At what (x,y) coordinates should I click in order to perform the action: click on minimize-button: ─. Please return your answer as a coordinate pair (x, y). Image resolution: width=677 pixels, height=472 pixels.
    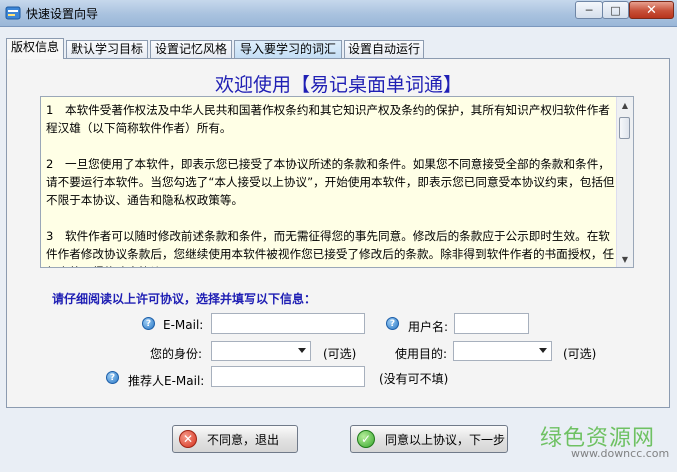
    Looking at the image, I should click on (589, 10).